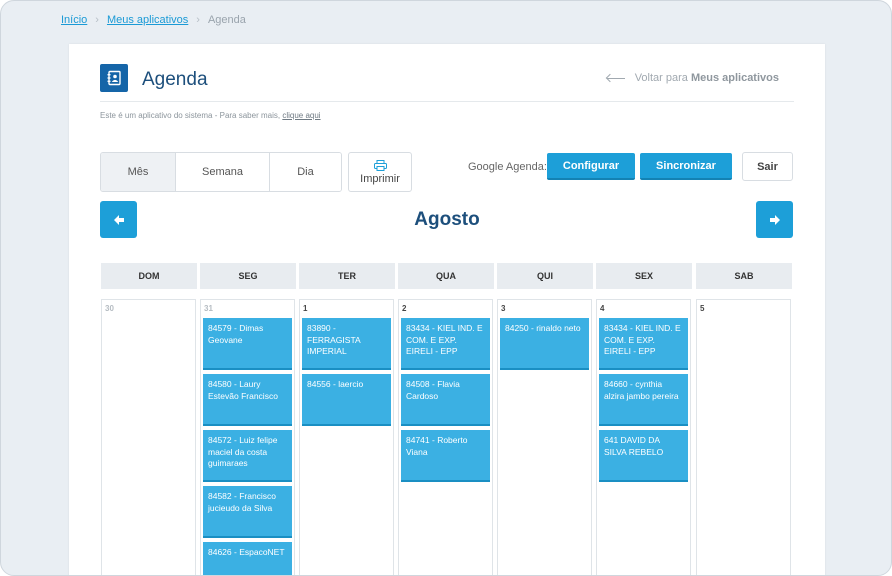 The width and height of the screenshot is (892, 576). I want to click on breadcrumb: Início › Meus aplicativos › Agenda, so click(153, 20).